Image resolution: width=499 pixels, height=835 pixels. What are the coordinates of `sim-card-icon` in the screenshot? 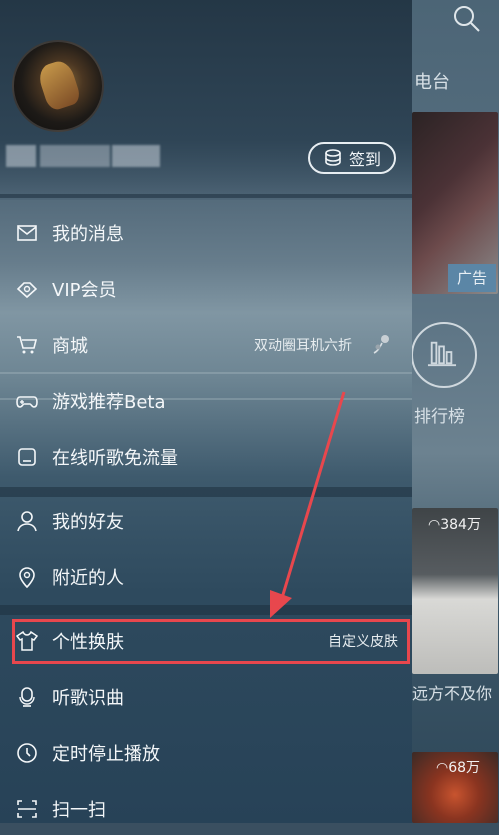 It's located at (27, 457).